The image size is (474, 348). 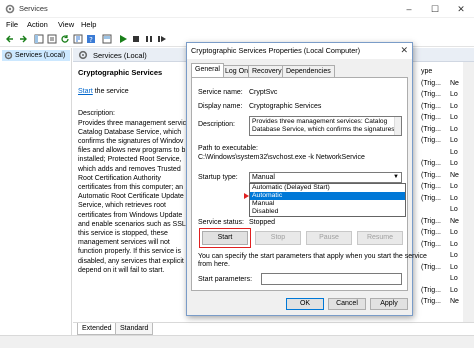 I want to click on forward-icon, so click(x=23, y=39).